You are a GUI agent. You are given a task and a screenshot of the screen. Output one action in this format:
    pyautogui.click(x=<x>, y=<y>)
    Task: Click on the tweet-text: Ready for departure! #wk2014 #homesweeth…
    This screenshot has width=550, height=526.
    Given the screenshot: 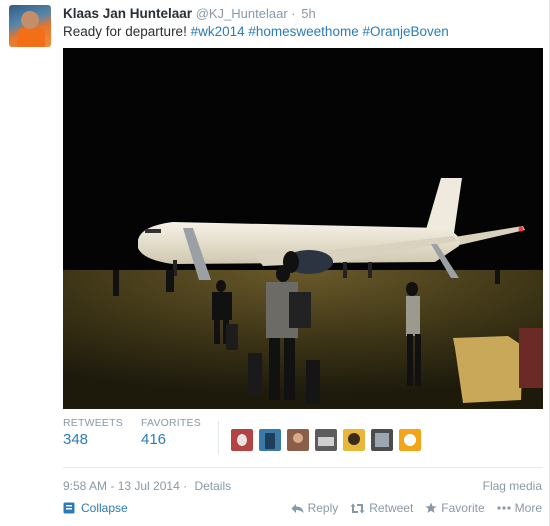 What is the action you would take?
    pyautogui.click(x=256, y=31)
    